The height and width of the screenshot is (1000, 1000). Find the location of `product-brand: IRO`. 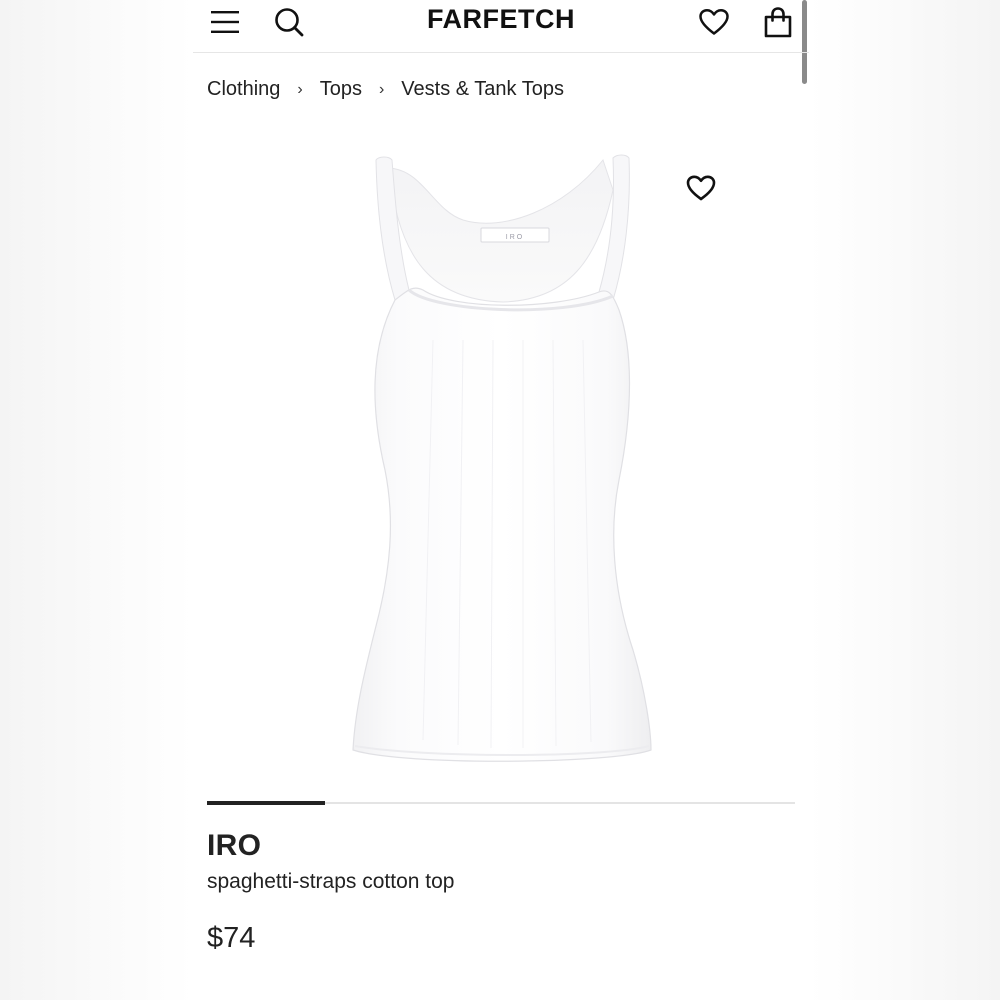

product-brand: IRO is located at coordinates (234, 846).